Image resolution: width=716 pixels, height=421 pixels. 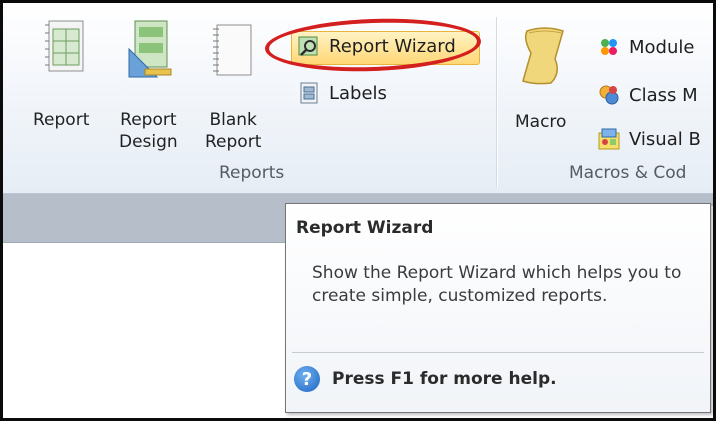 I want to click on tooltip-help-row: ? Press F1 for more help., so click(x=425, y=379).